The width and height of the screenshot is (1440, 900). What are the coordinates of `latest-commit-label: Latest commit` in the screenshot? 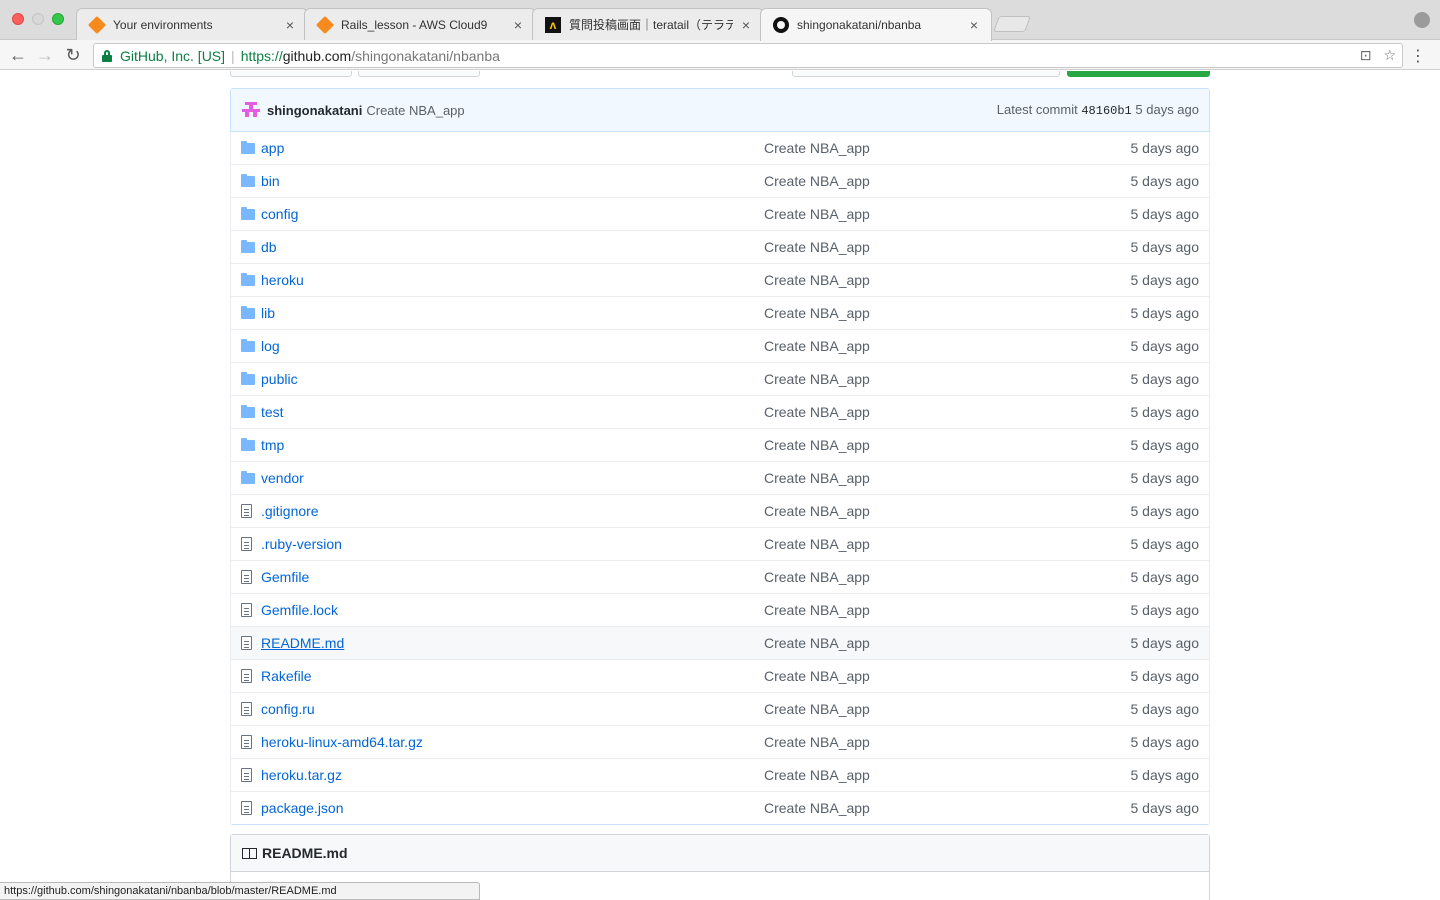 It's located at (1037, 109).